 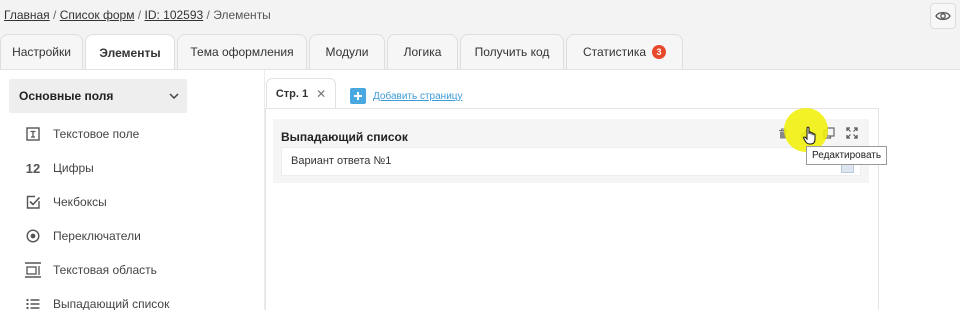 I want to click on add-page-link: Добавить страницу, so click(x=406, y=96).